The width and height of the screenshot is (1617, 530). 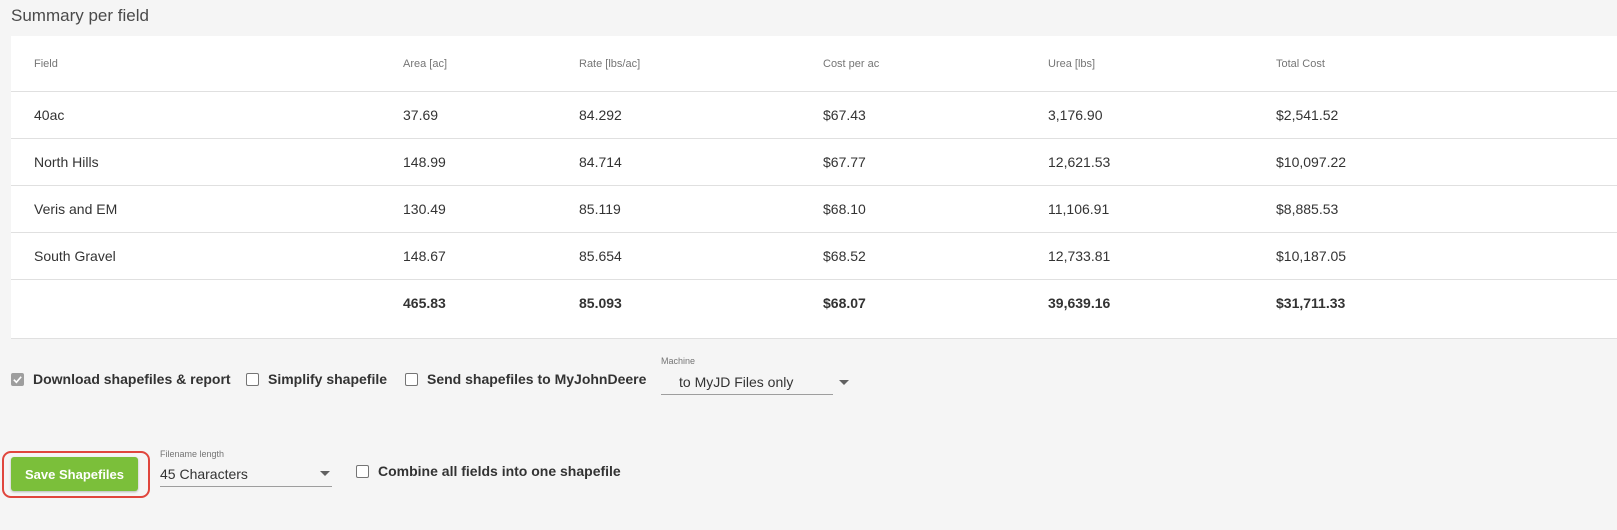 What do you see at coordinates (328, 379) in the screenshot?
I see `simplify-shapefile-label: Simplify shapefile` at bounding box center [328, 379].